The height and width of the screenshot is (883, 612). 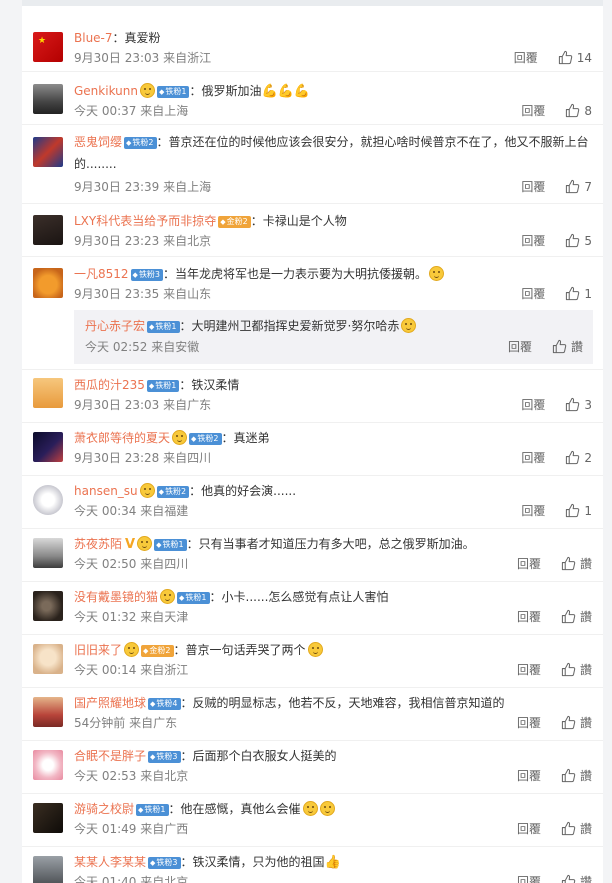 I want to click on smiley-emoji-icon, so click(x=437, y=273).